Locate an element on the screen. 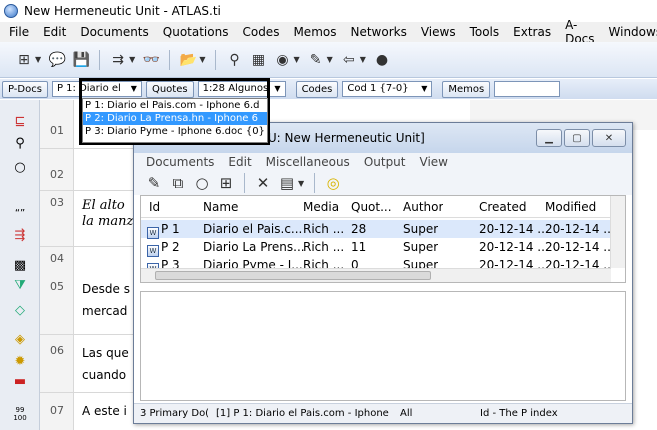 This screenshot has height=430, width=657. memos-combo is located at coordinates (527, 89).